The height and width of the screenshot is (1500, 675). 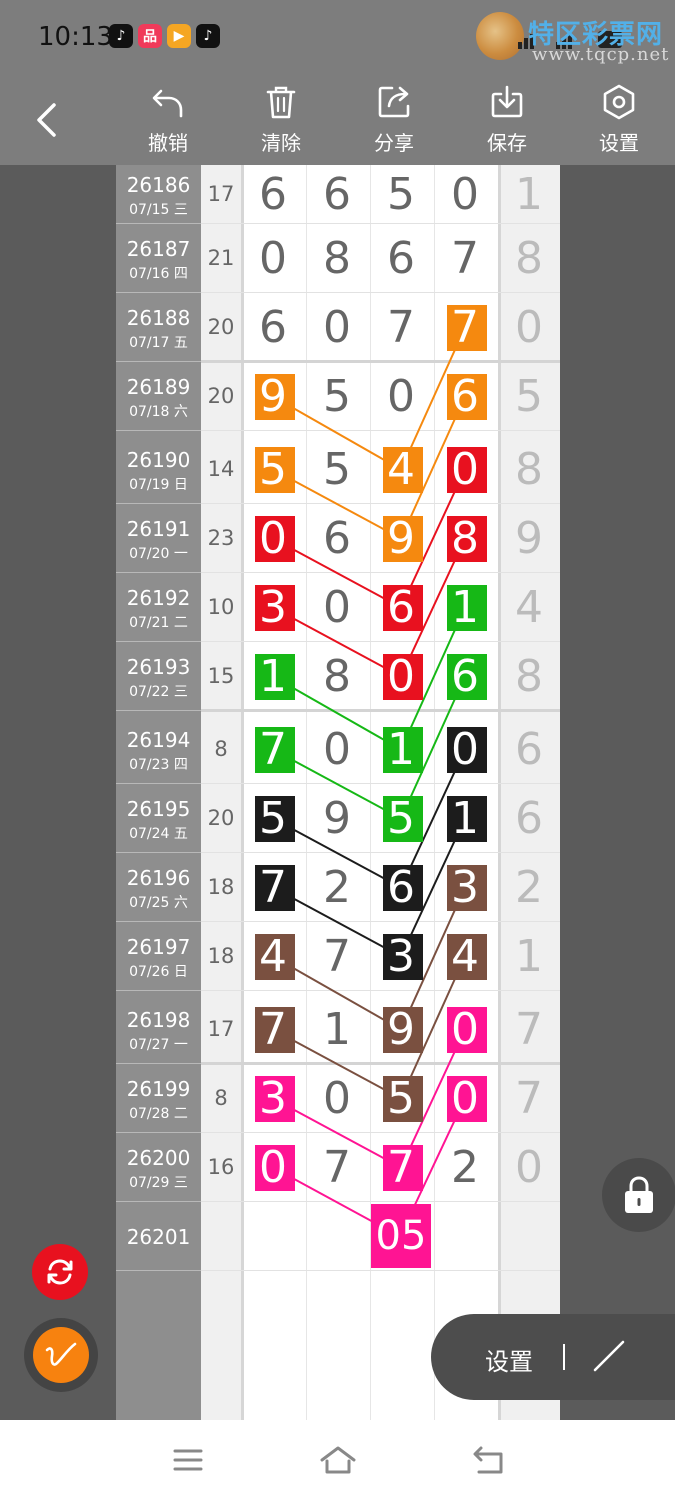 I want to click on menu-icon, so click(x=188, y=1460).